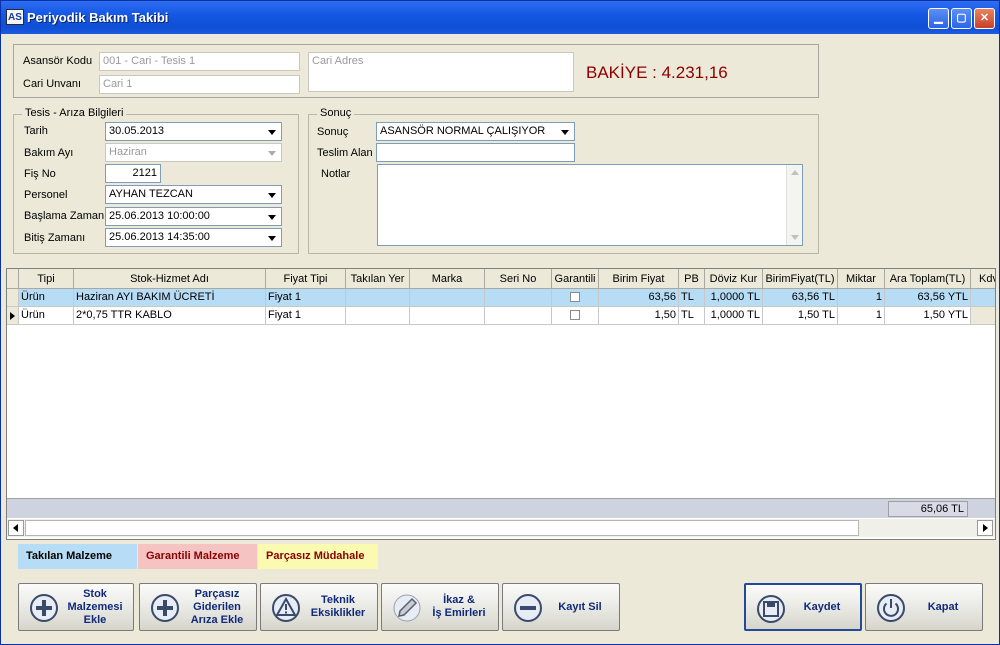  I want to click on app-logo-icon: AS, so click(15, 17).